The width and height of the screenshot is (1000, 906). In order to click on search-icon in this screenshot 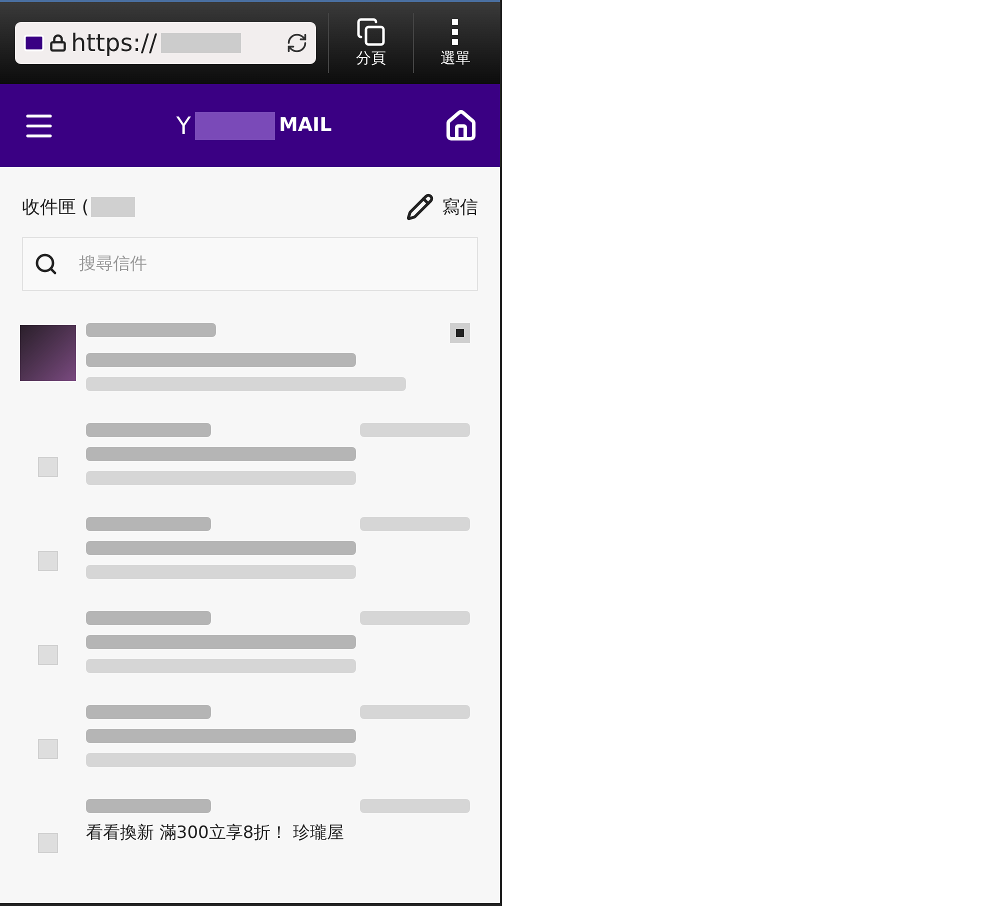, I will do `click(46, 264)`.